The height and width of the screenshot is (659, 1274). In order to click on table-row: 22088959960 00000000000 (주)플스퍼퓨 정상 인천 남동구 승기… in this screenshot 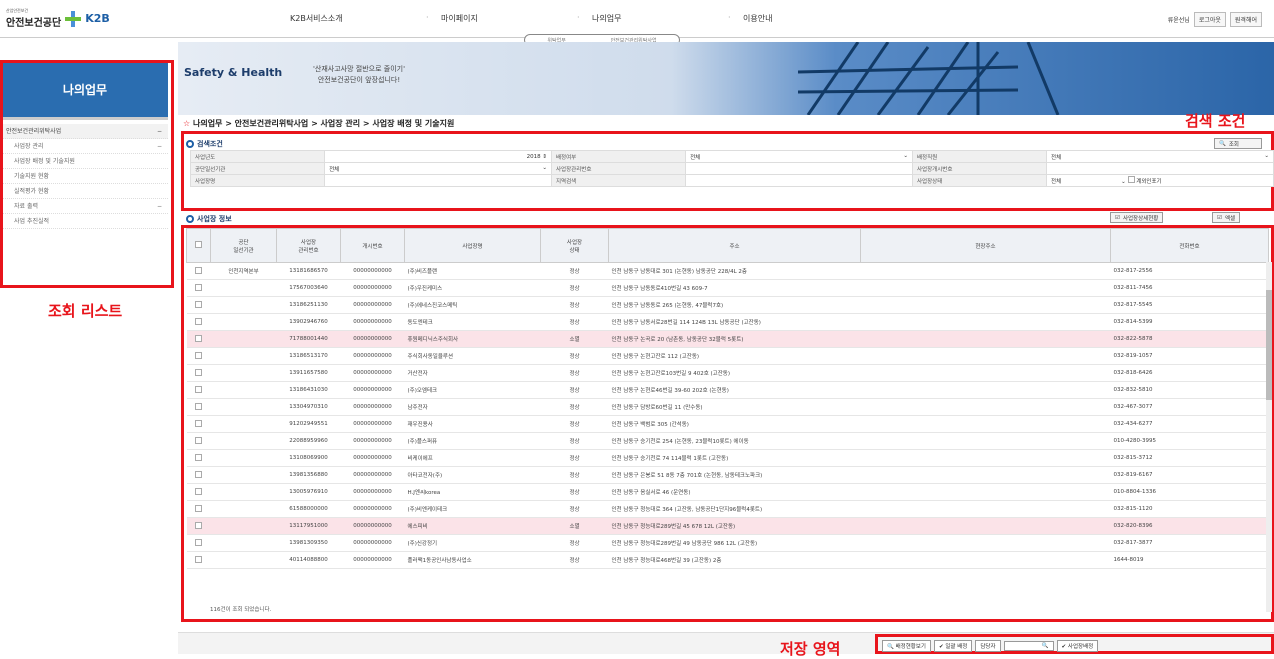, I will do `click(727, 441)`.